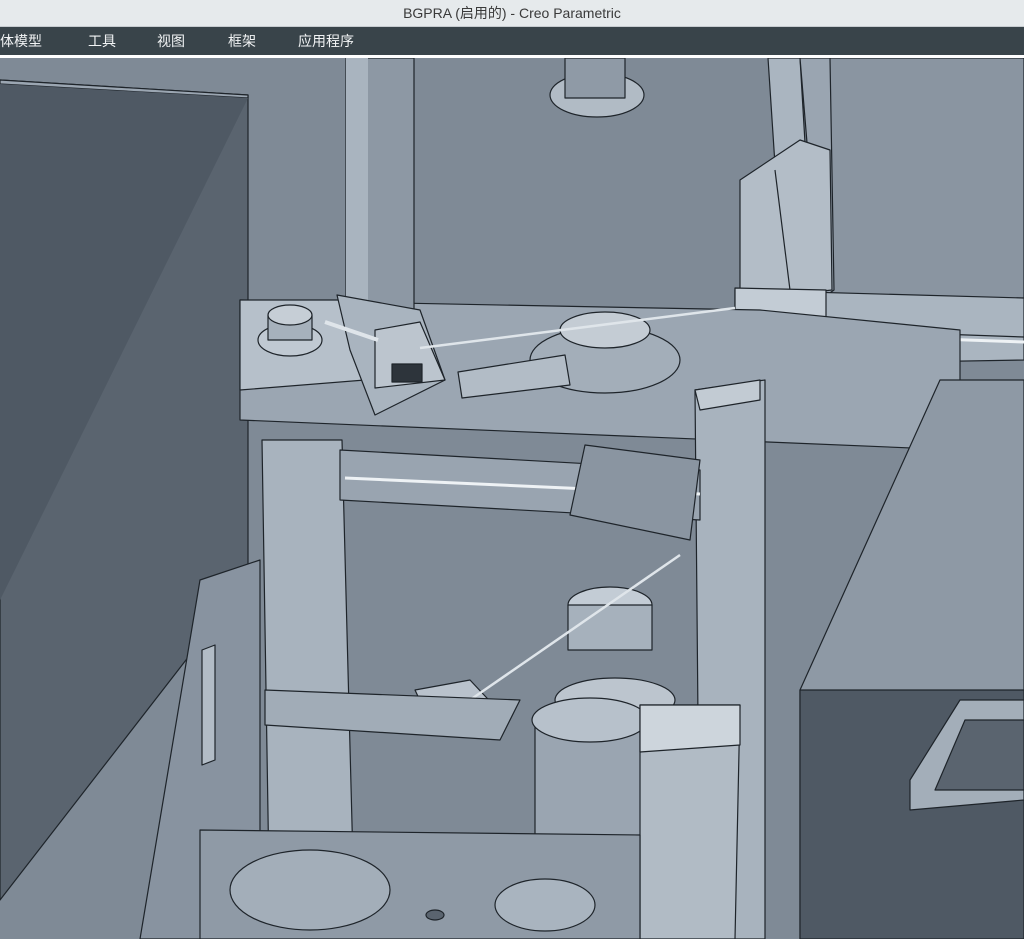  I want to click on menu-bar: 人体模型 工具 视图 框架 应用程序, so click(512, 41).